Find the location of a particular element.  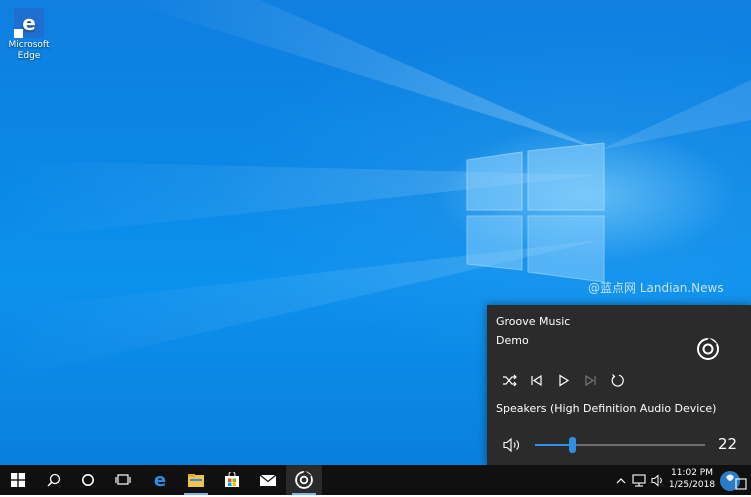

repeat-button is located at coordinates (617, 380).